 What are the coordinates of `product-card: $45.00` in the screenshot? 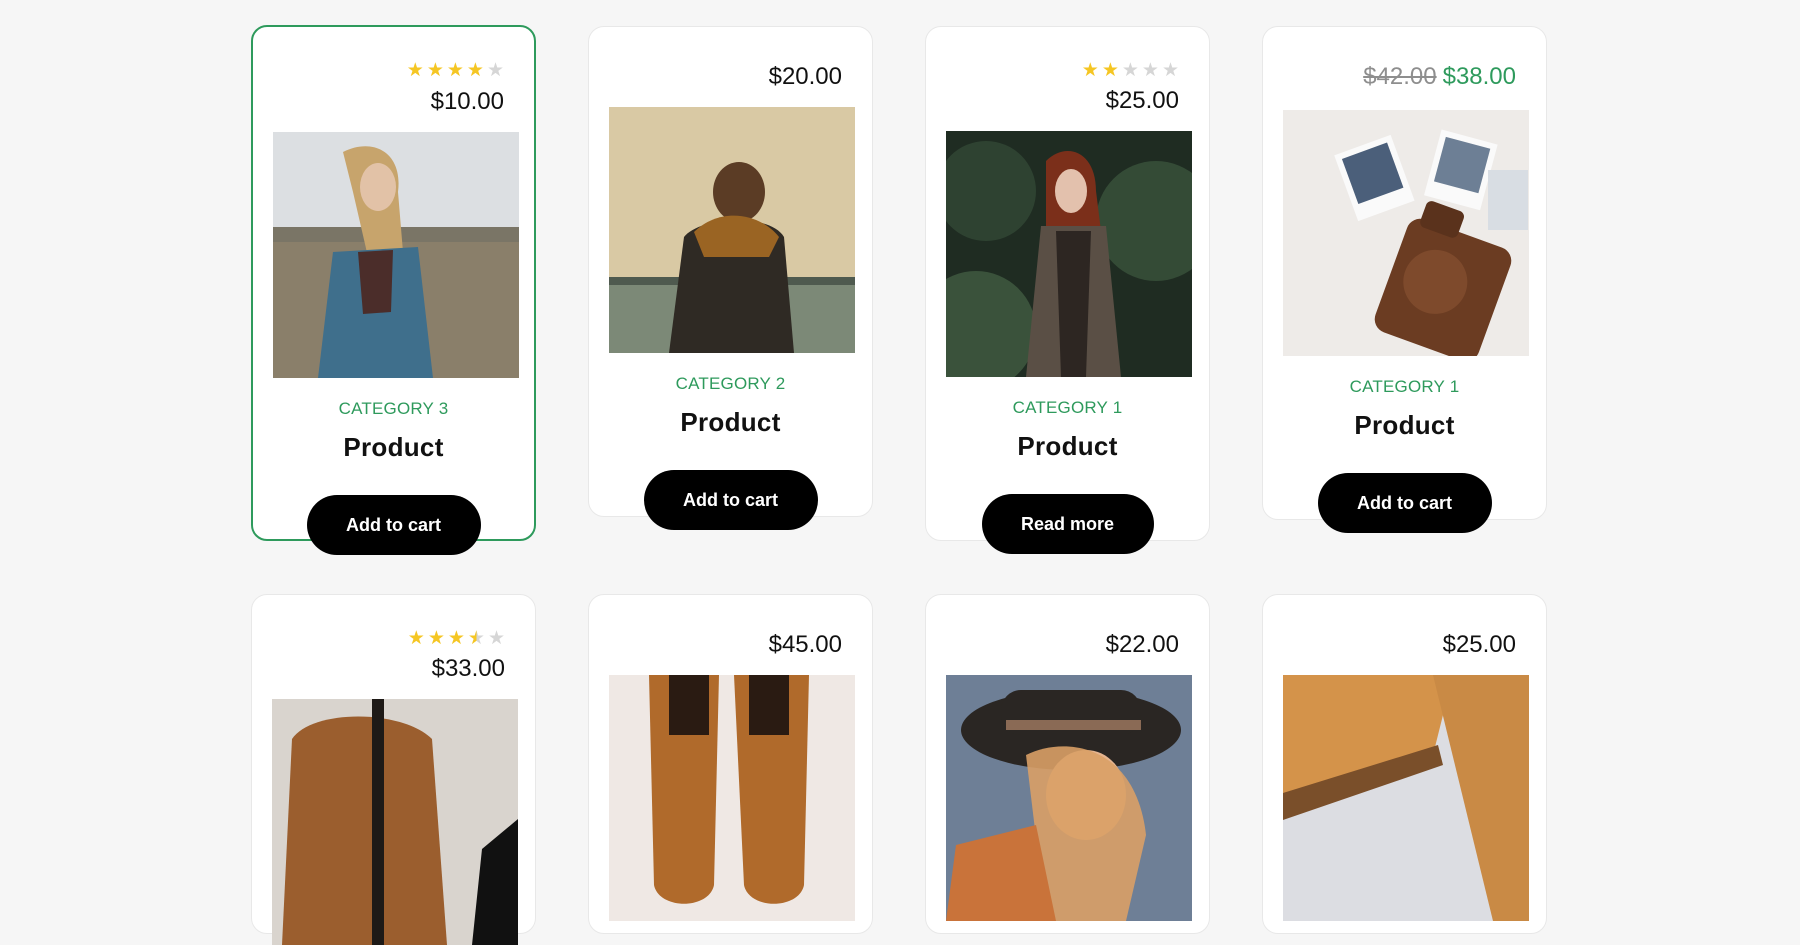 It's located at (730, 764).